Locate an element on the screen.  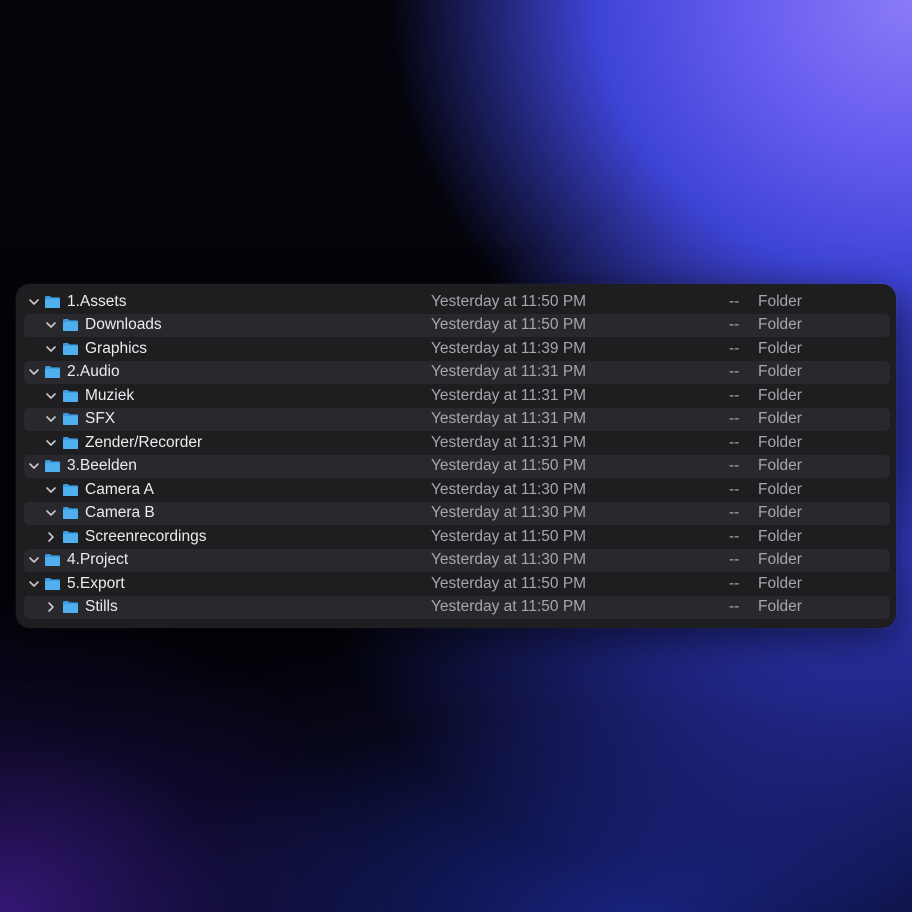
table-row: 5.Export Yesterday at 11:50 PM -- Folder is located at coordinates (457, 584).